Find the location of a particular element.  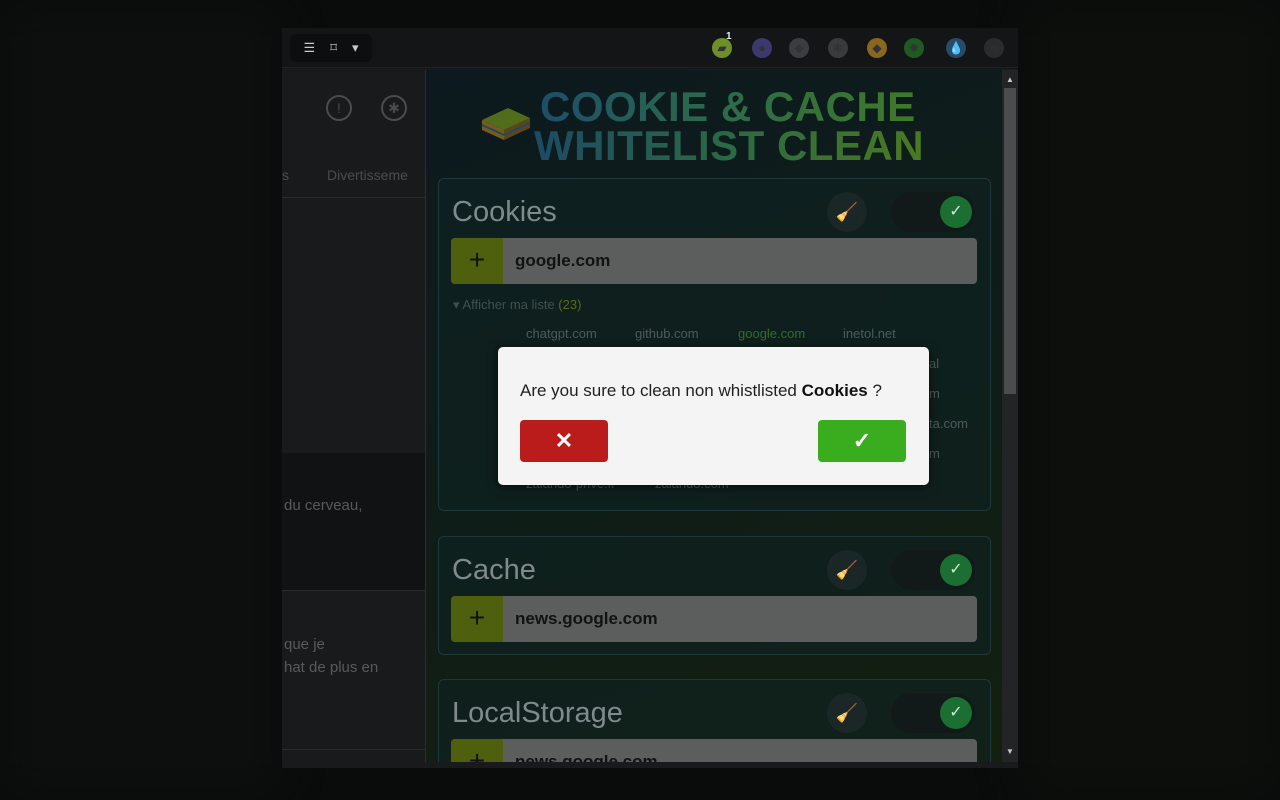

shield-extension-icon: ◆ is located at coordinates (799, 48).